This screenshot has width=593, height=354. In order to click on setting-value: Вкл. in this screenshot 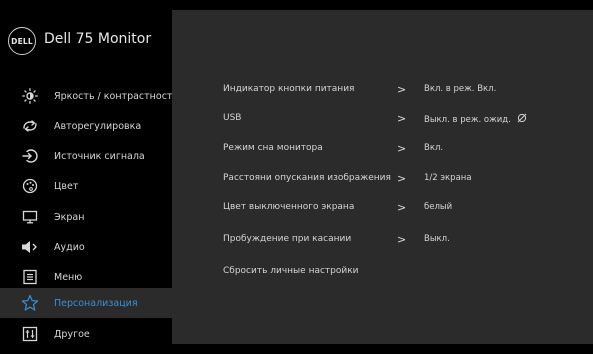, I will do `click(434, 148)`.